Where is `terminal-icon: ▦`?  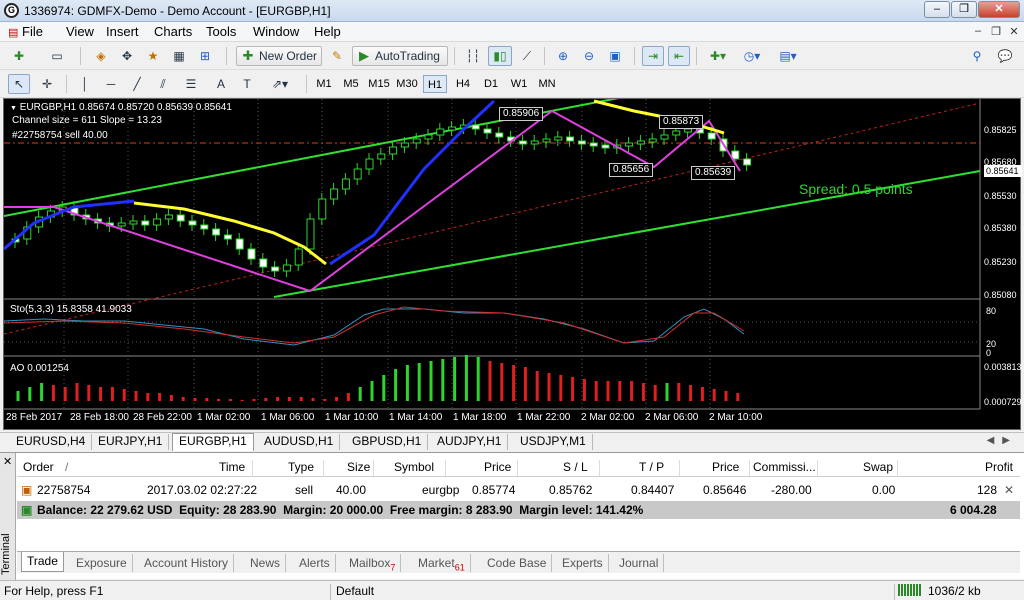
terminal-icon: ▦ is located at coordinates (179, 56).